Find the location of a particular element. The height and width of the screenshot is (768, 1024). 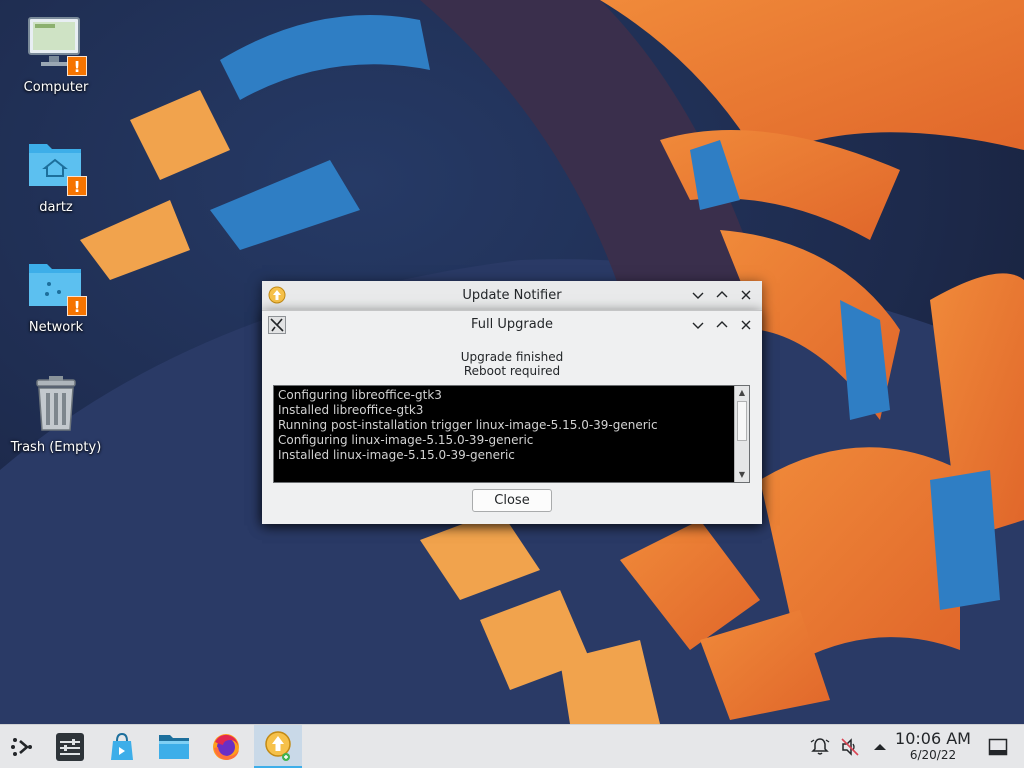

desktop-icon-network: ! Network is located at coordinates (56, 294).